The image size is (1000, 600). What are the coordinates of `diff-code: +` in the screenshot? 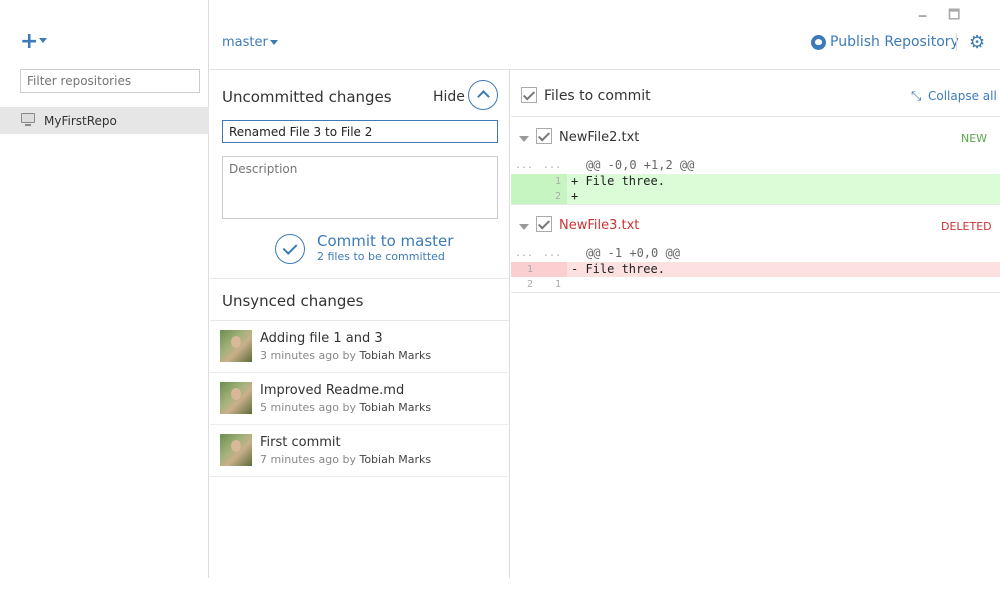 It's located at (575, 196).